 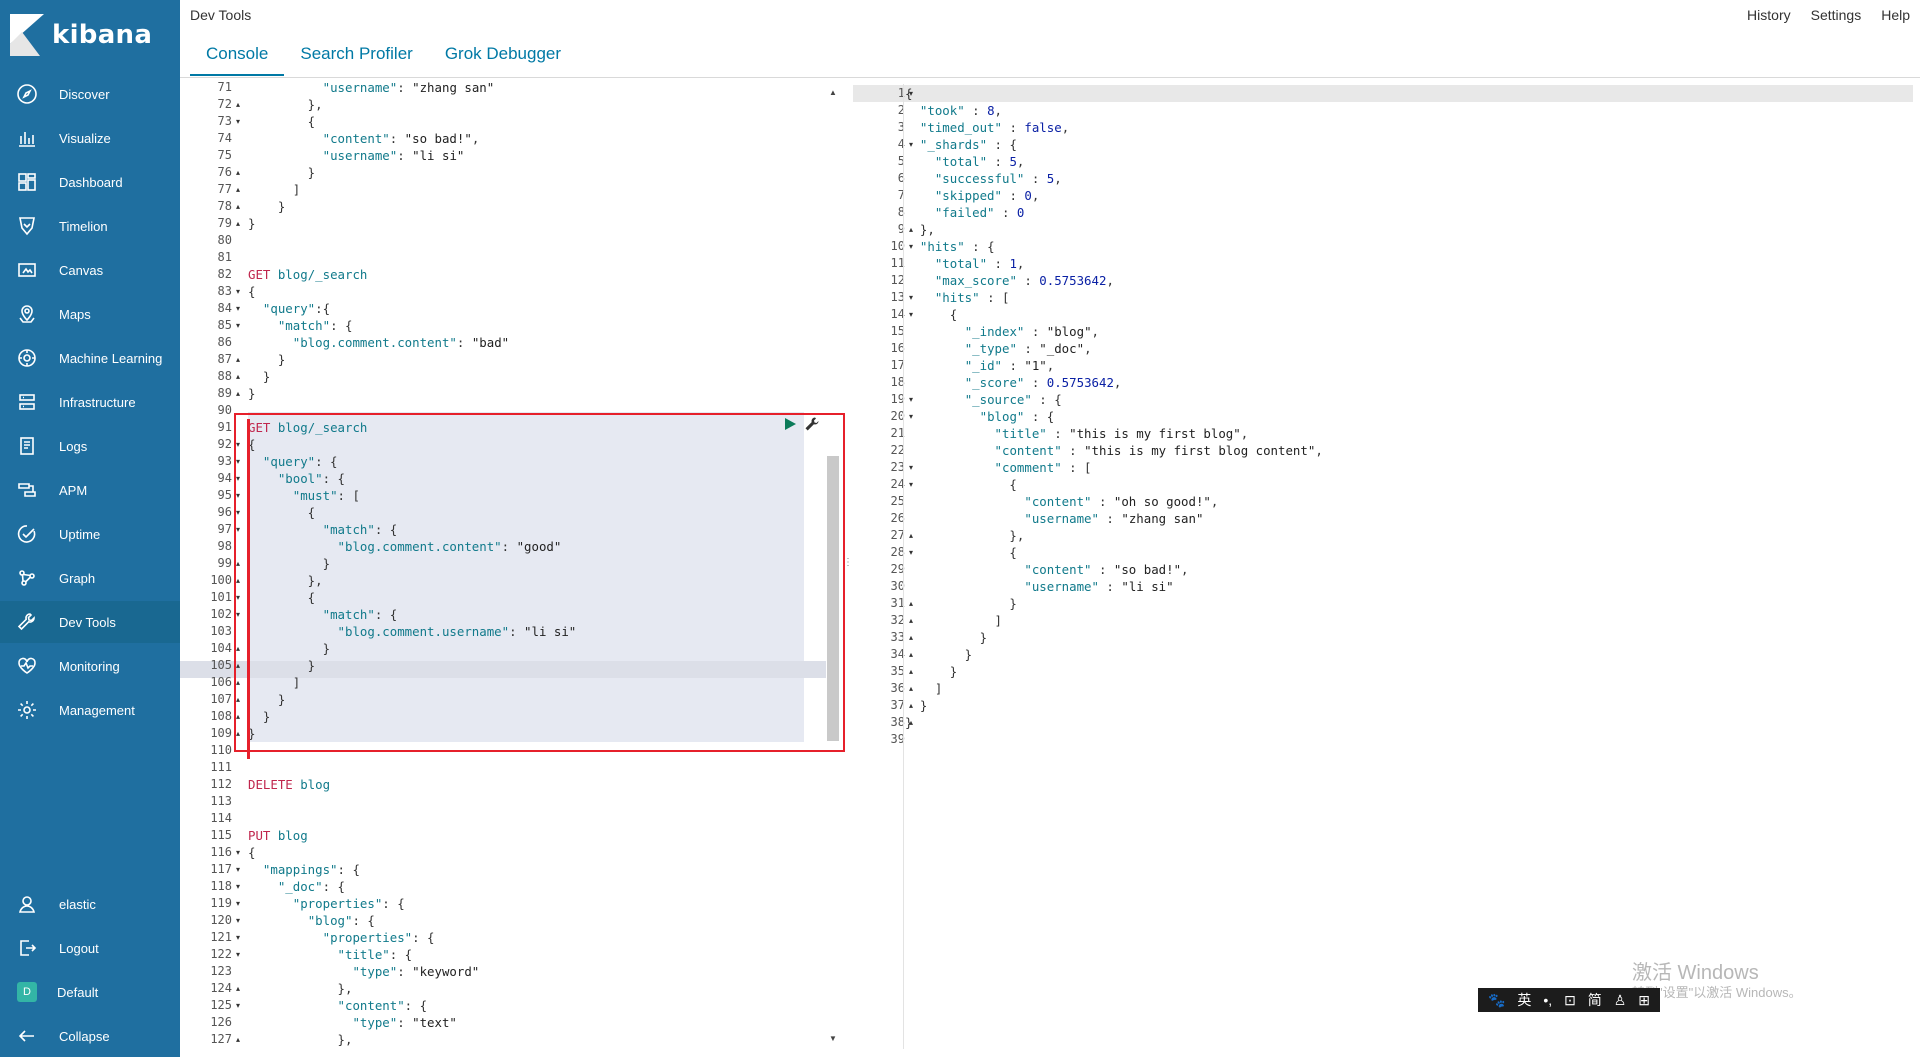 What do you see at coordinates (790, 424) in the screenshot?
I see `send-request-button` at bounding box center [790, 424].